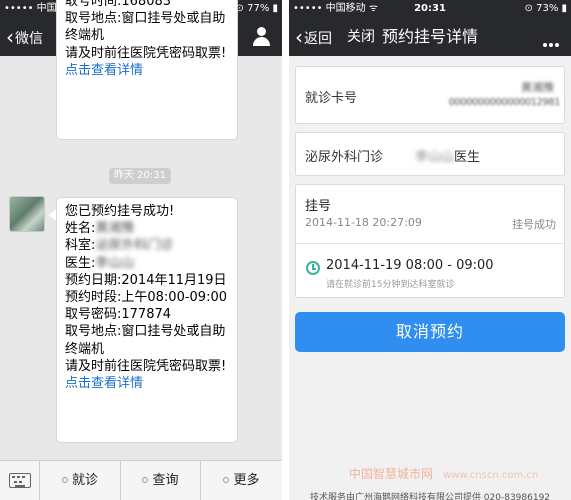  What do you see at coordinates (146, 298) in the screenshot?
I see `appointment-slot: 预约时段:上午08:00-09:00` at bounding box center [146, 298].